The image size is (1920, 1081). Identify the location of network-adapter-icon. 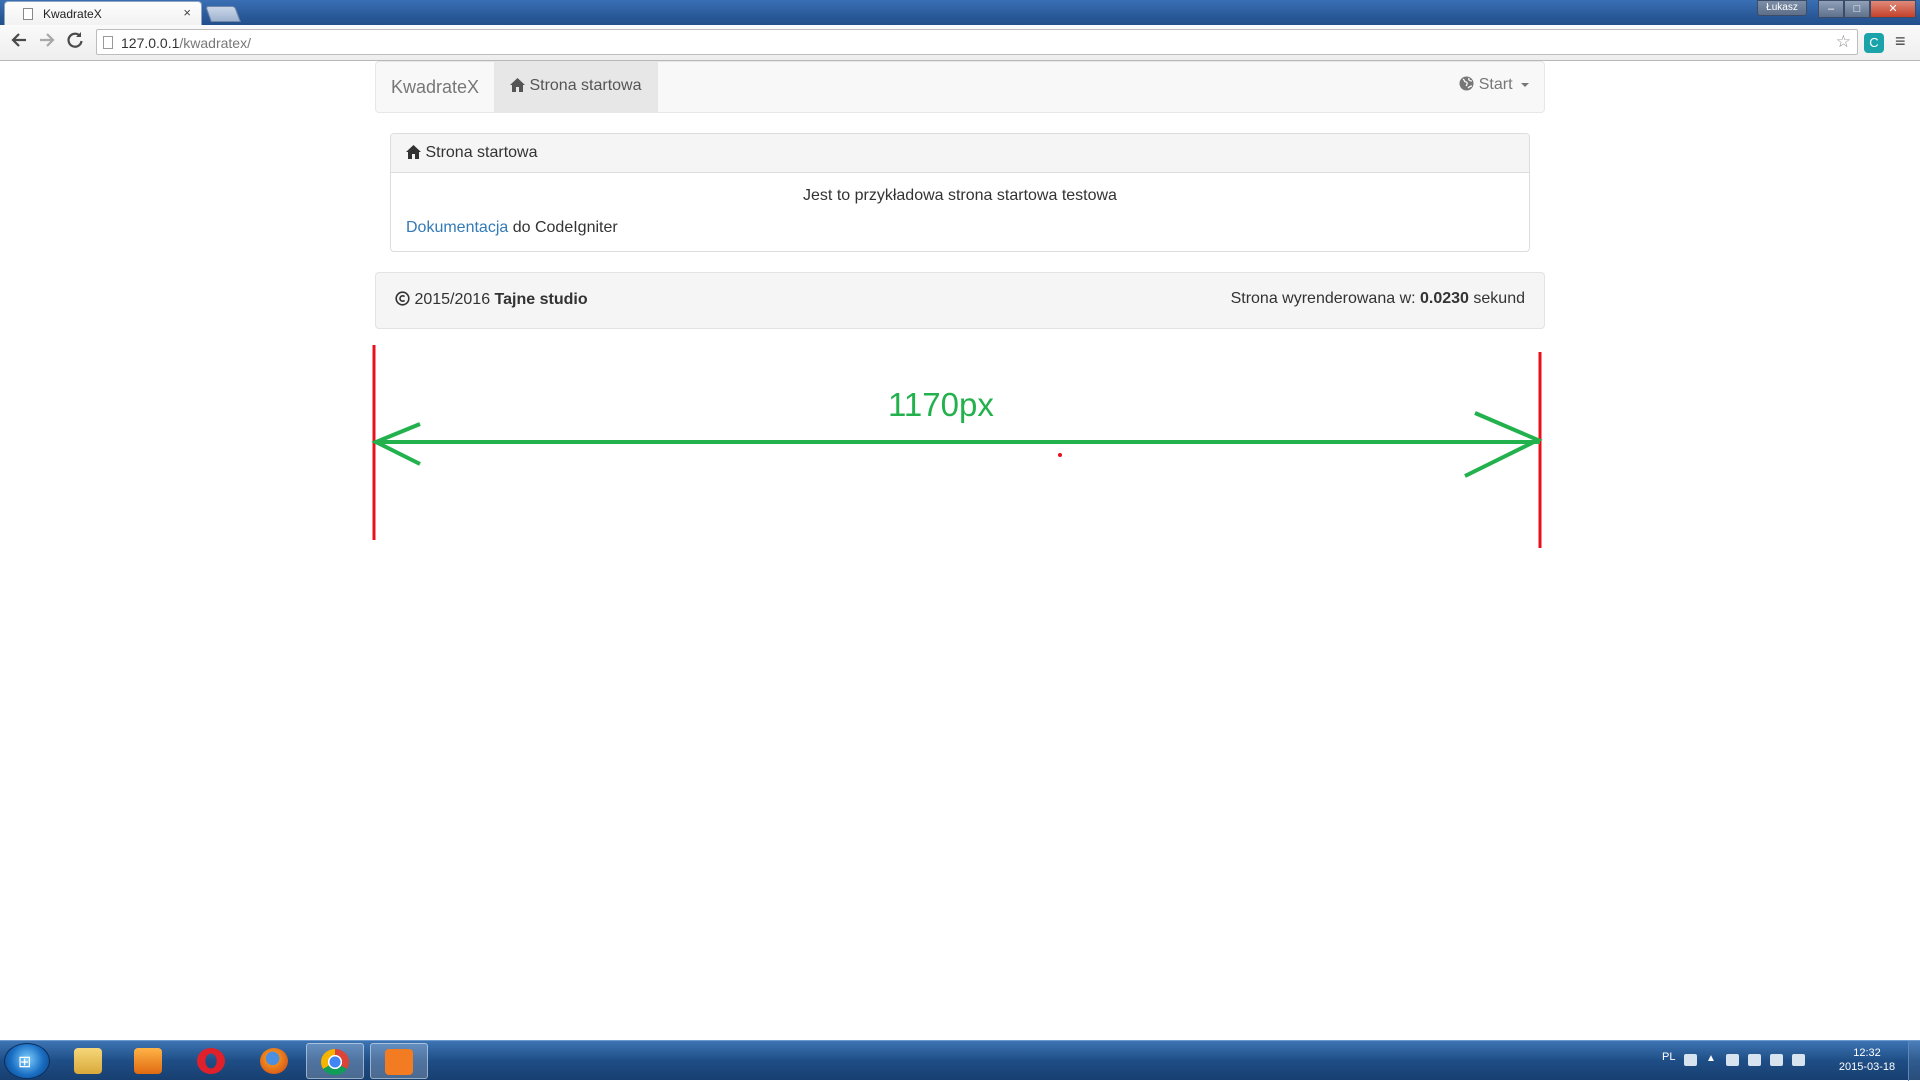
(1754, 1060).